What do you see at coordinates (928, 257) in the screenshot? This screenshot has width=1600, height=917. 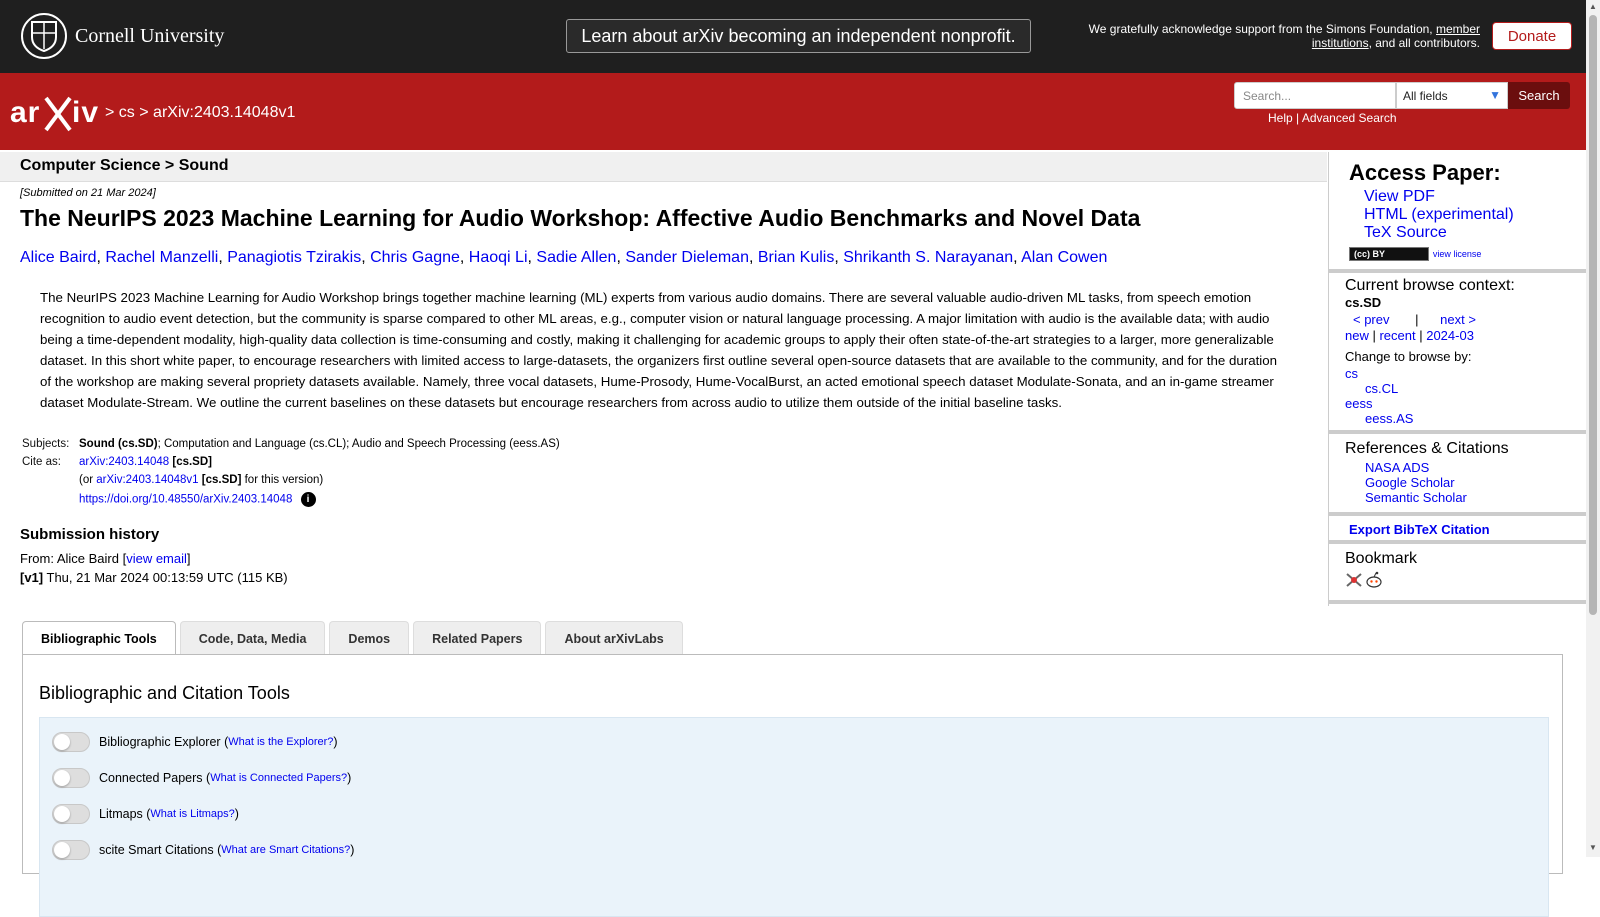 I see `author-link: Shrikanth S. Narayanan` at bounding box center [928, 257].